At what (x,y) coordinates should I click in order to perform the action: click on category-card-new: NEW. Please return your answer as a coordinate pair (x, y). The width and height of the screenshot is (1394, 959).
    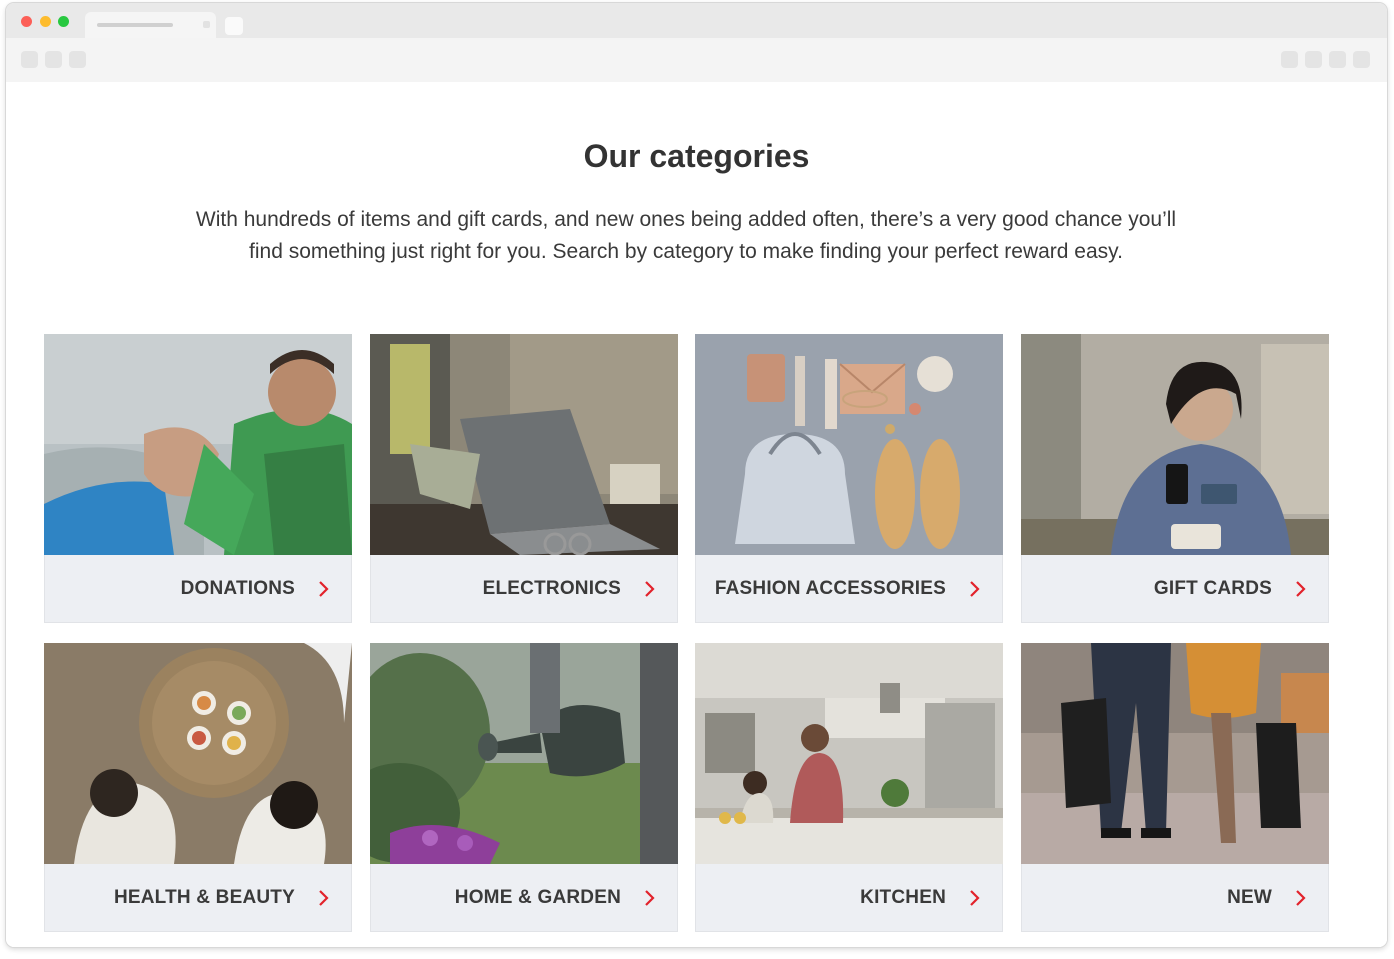
    Looking at the image, I should click on (1175, 787).